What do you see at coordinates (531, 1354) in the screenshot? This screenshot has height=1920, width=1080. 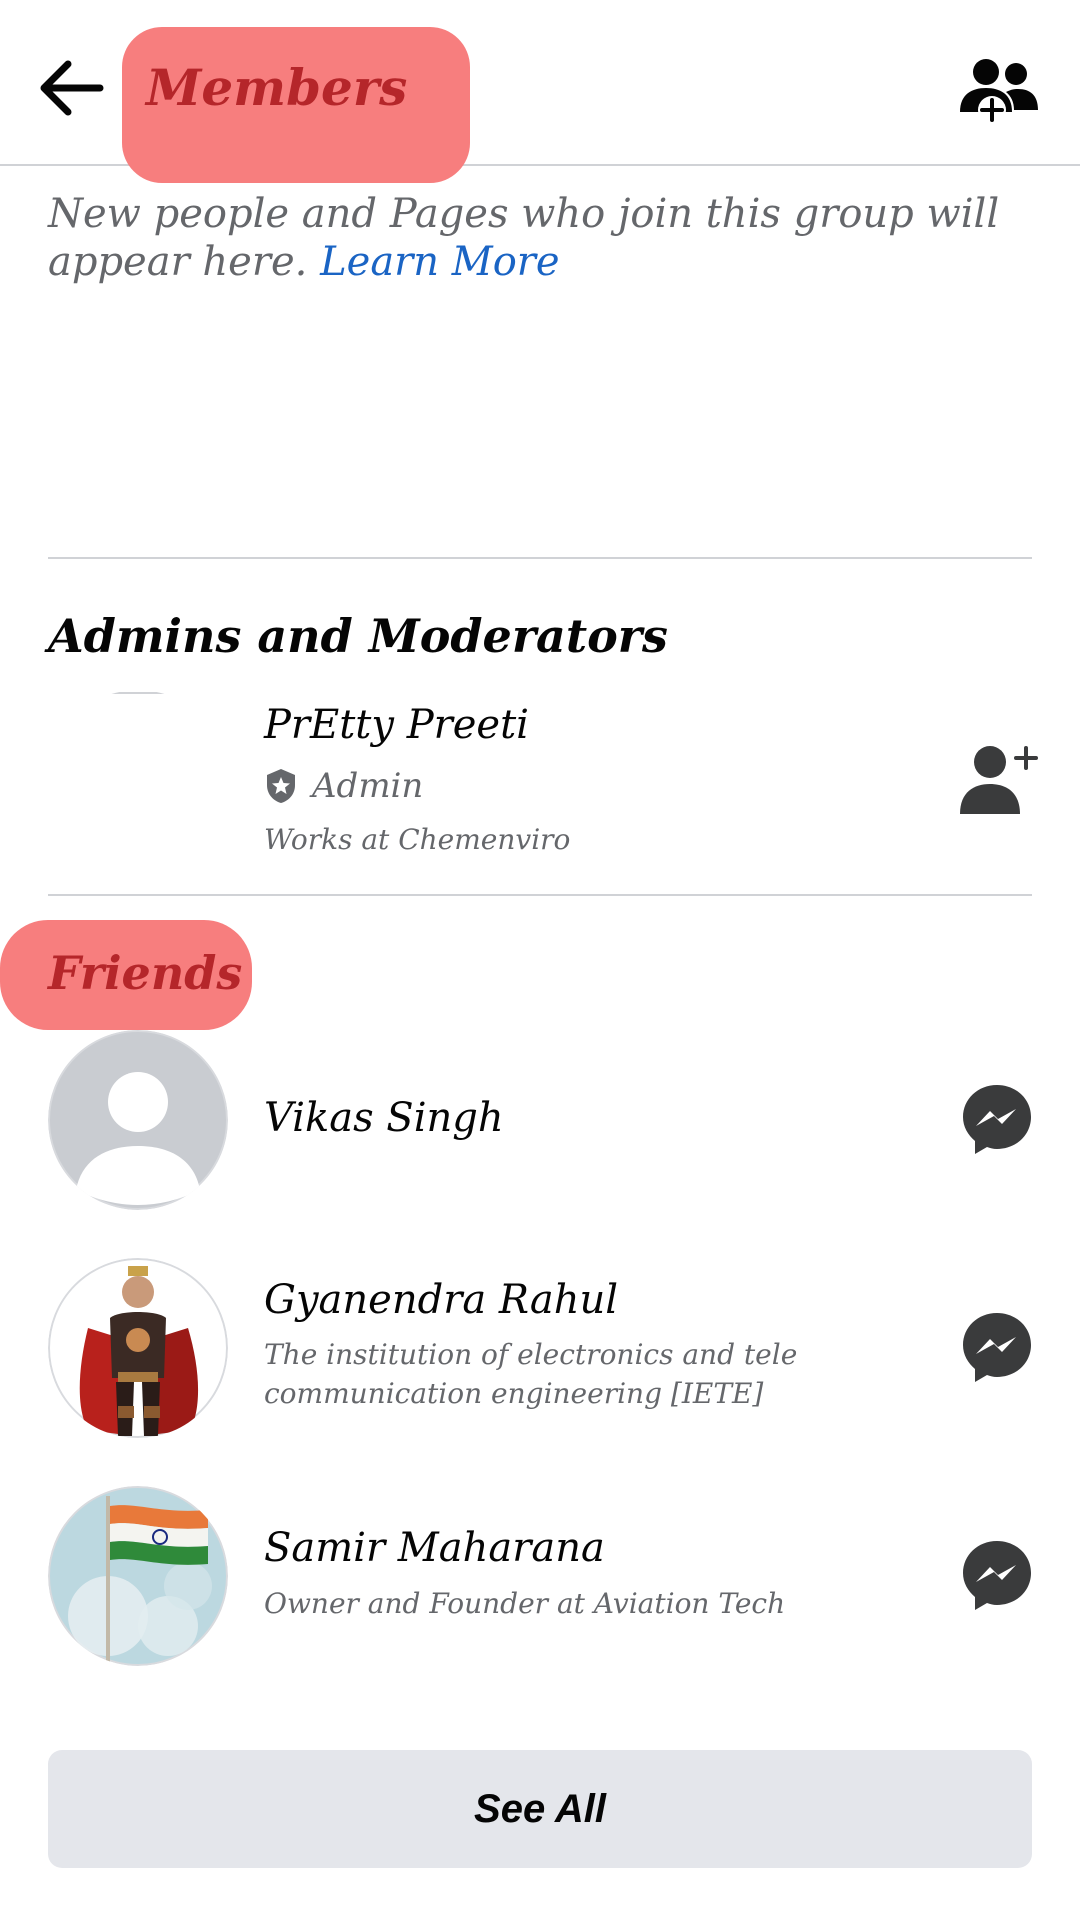 I see `member-detail-line1: The institution of electronics and tele` at bounding box center [531, 1354].